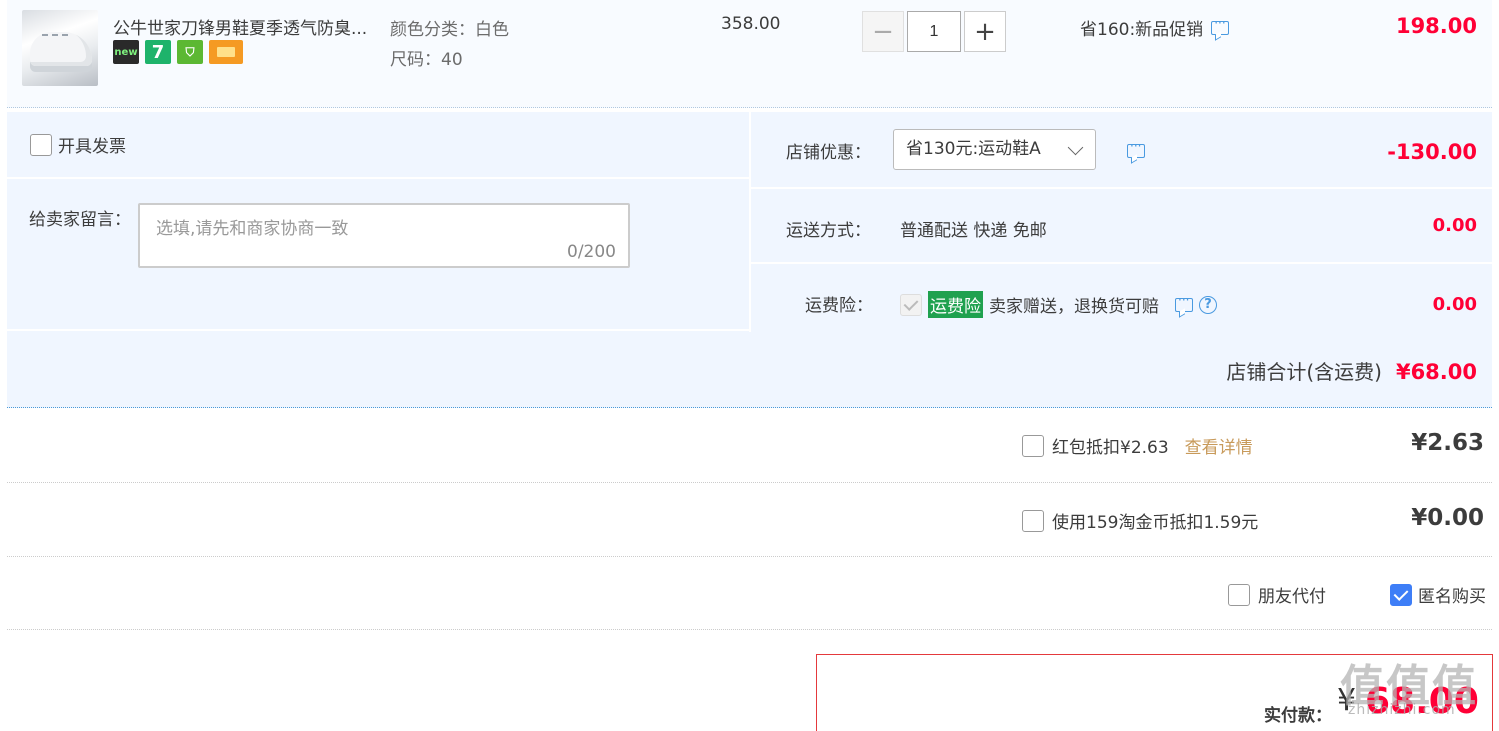 The image size is (1499, 731). Describe the element at coordinates (1121, 150) in the screenshot. I see `shop-discount-row: 店铺优惠： -130.00` at that location.